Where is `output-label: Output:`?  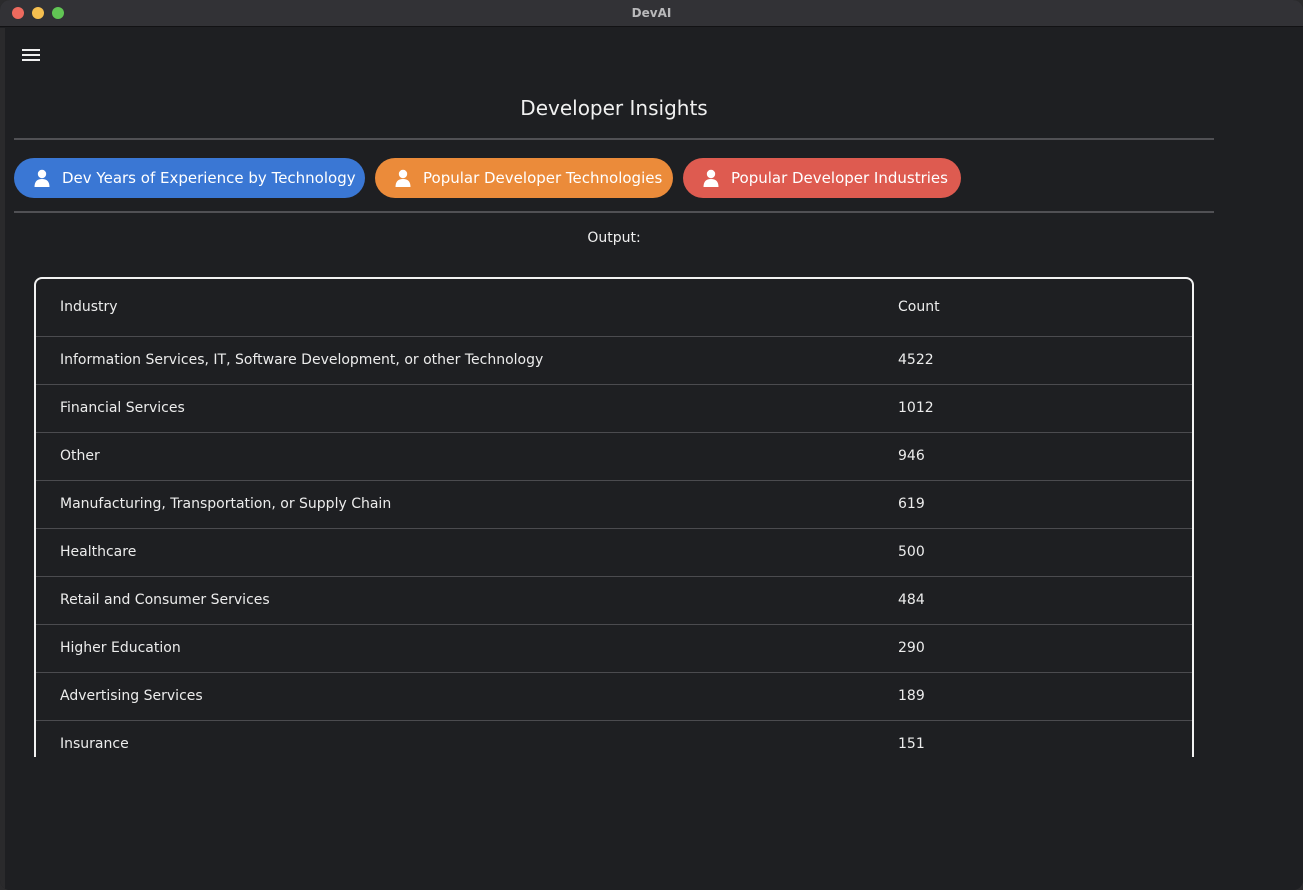
output-label: Output: is located at coordinates (614, 238).